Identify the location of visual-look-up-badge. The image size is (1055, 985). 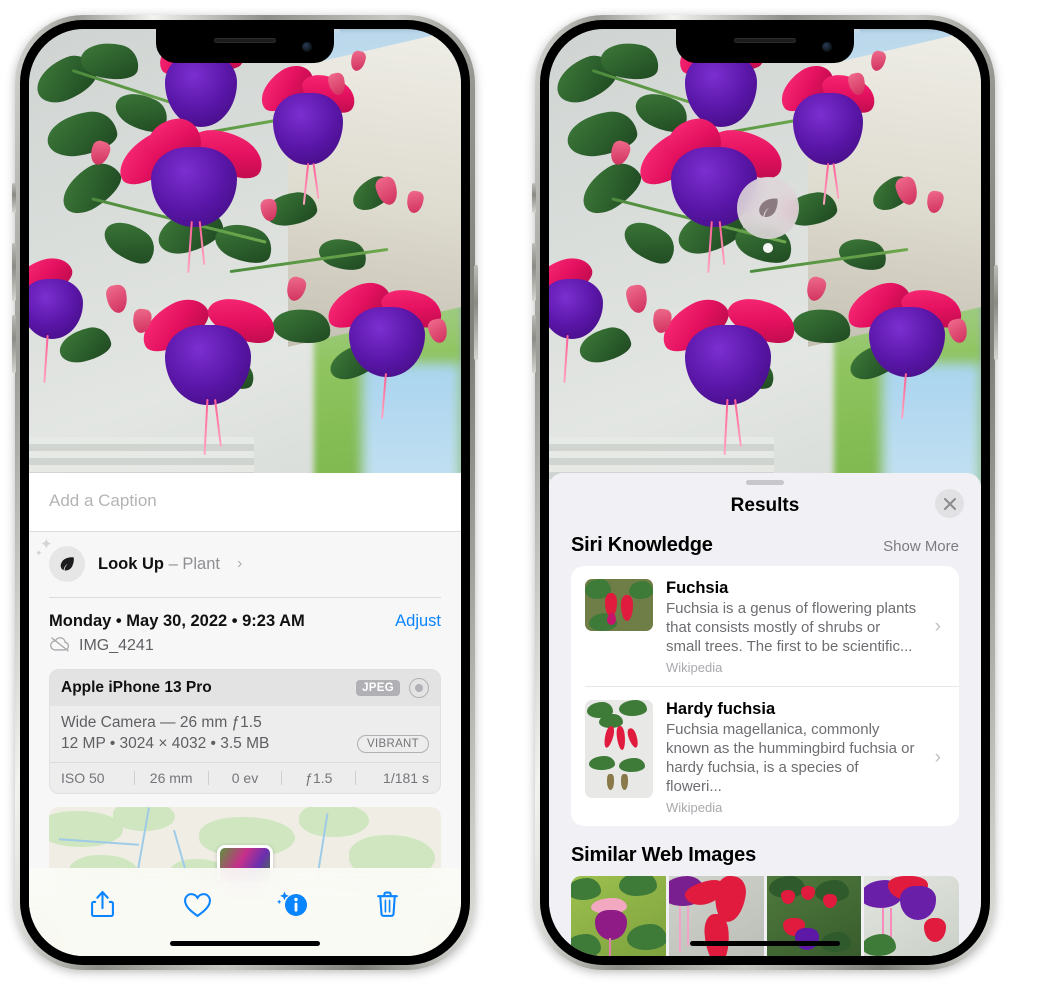
(768, 208).